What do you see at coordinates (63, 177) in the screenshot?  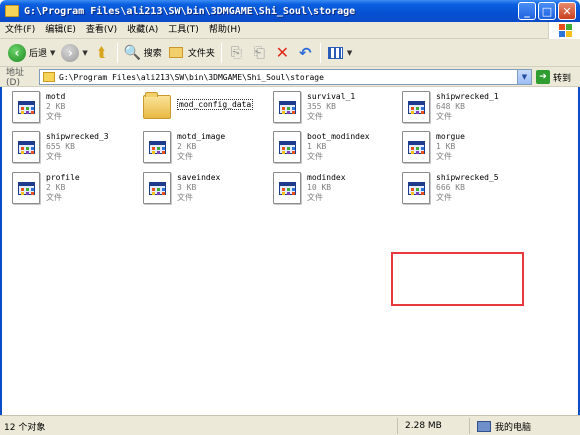 I see `file-name: profile` at bounding box center [63, 177].